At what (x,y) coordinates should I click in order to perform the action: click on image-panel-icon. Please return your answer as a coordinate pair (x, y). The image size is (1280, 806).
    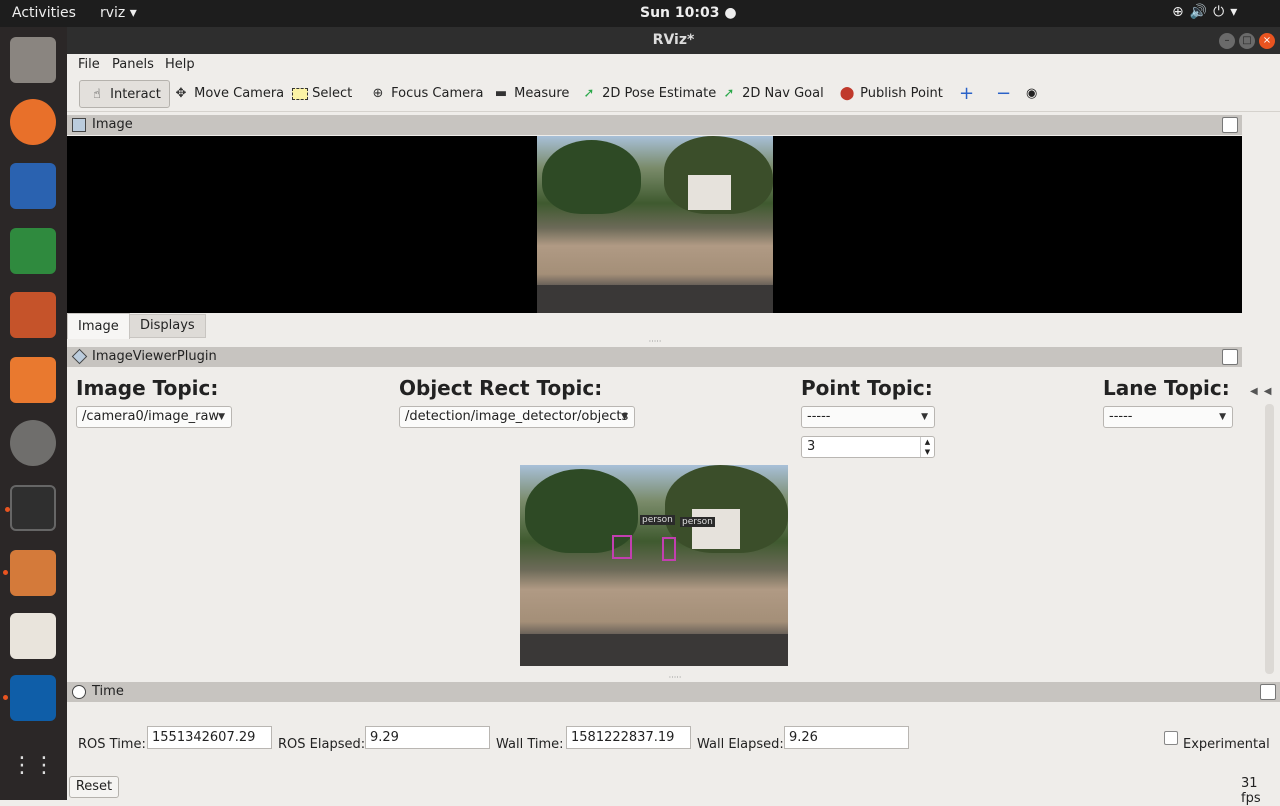
    Looking at the image, I should click on (79, 125).